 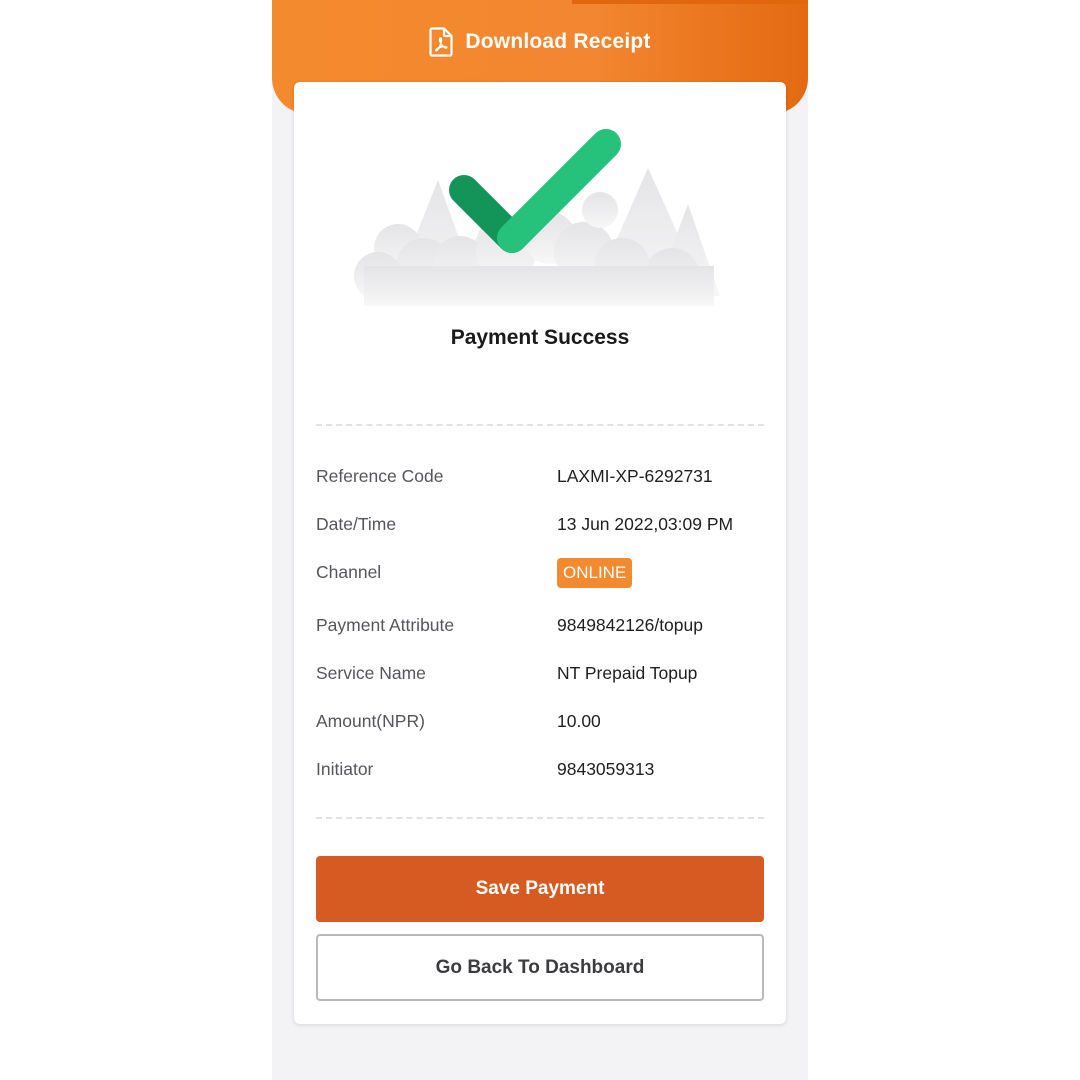 I want to click on detail-row-amount: Amount(NPR) 10.00, so click(x=540, y=726).